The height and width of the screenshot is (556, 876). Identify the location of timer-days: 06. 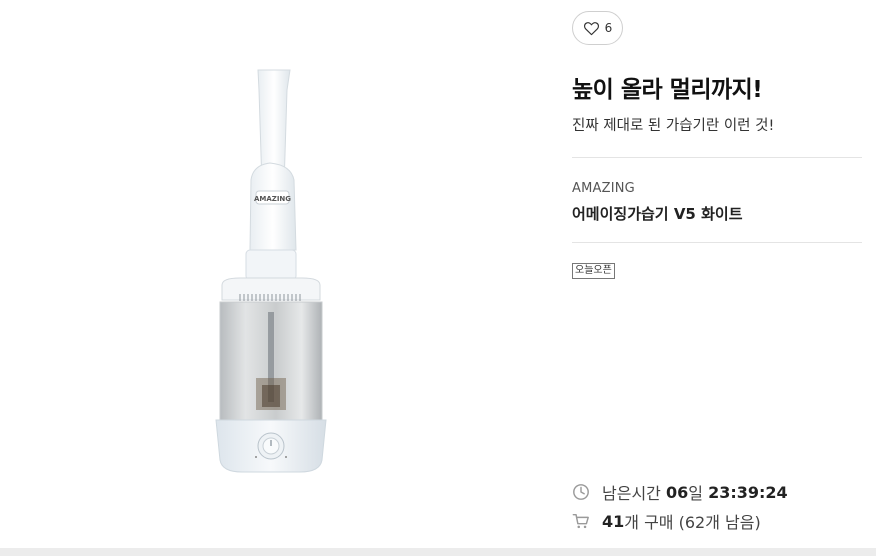
(677, 492).